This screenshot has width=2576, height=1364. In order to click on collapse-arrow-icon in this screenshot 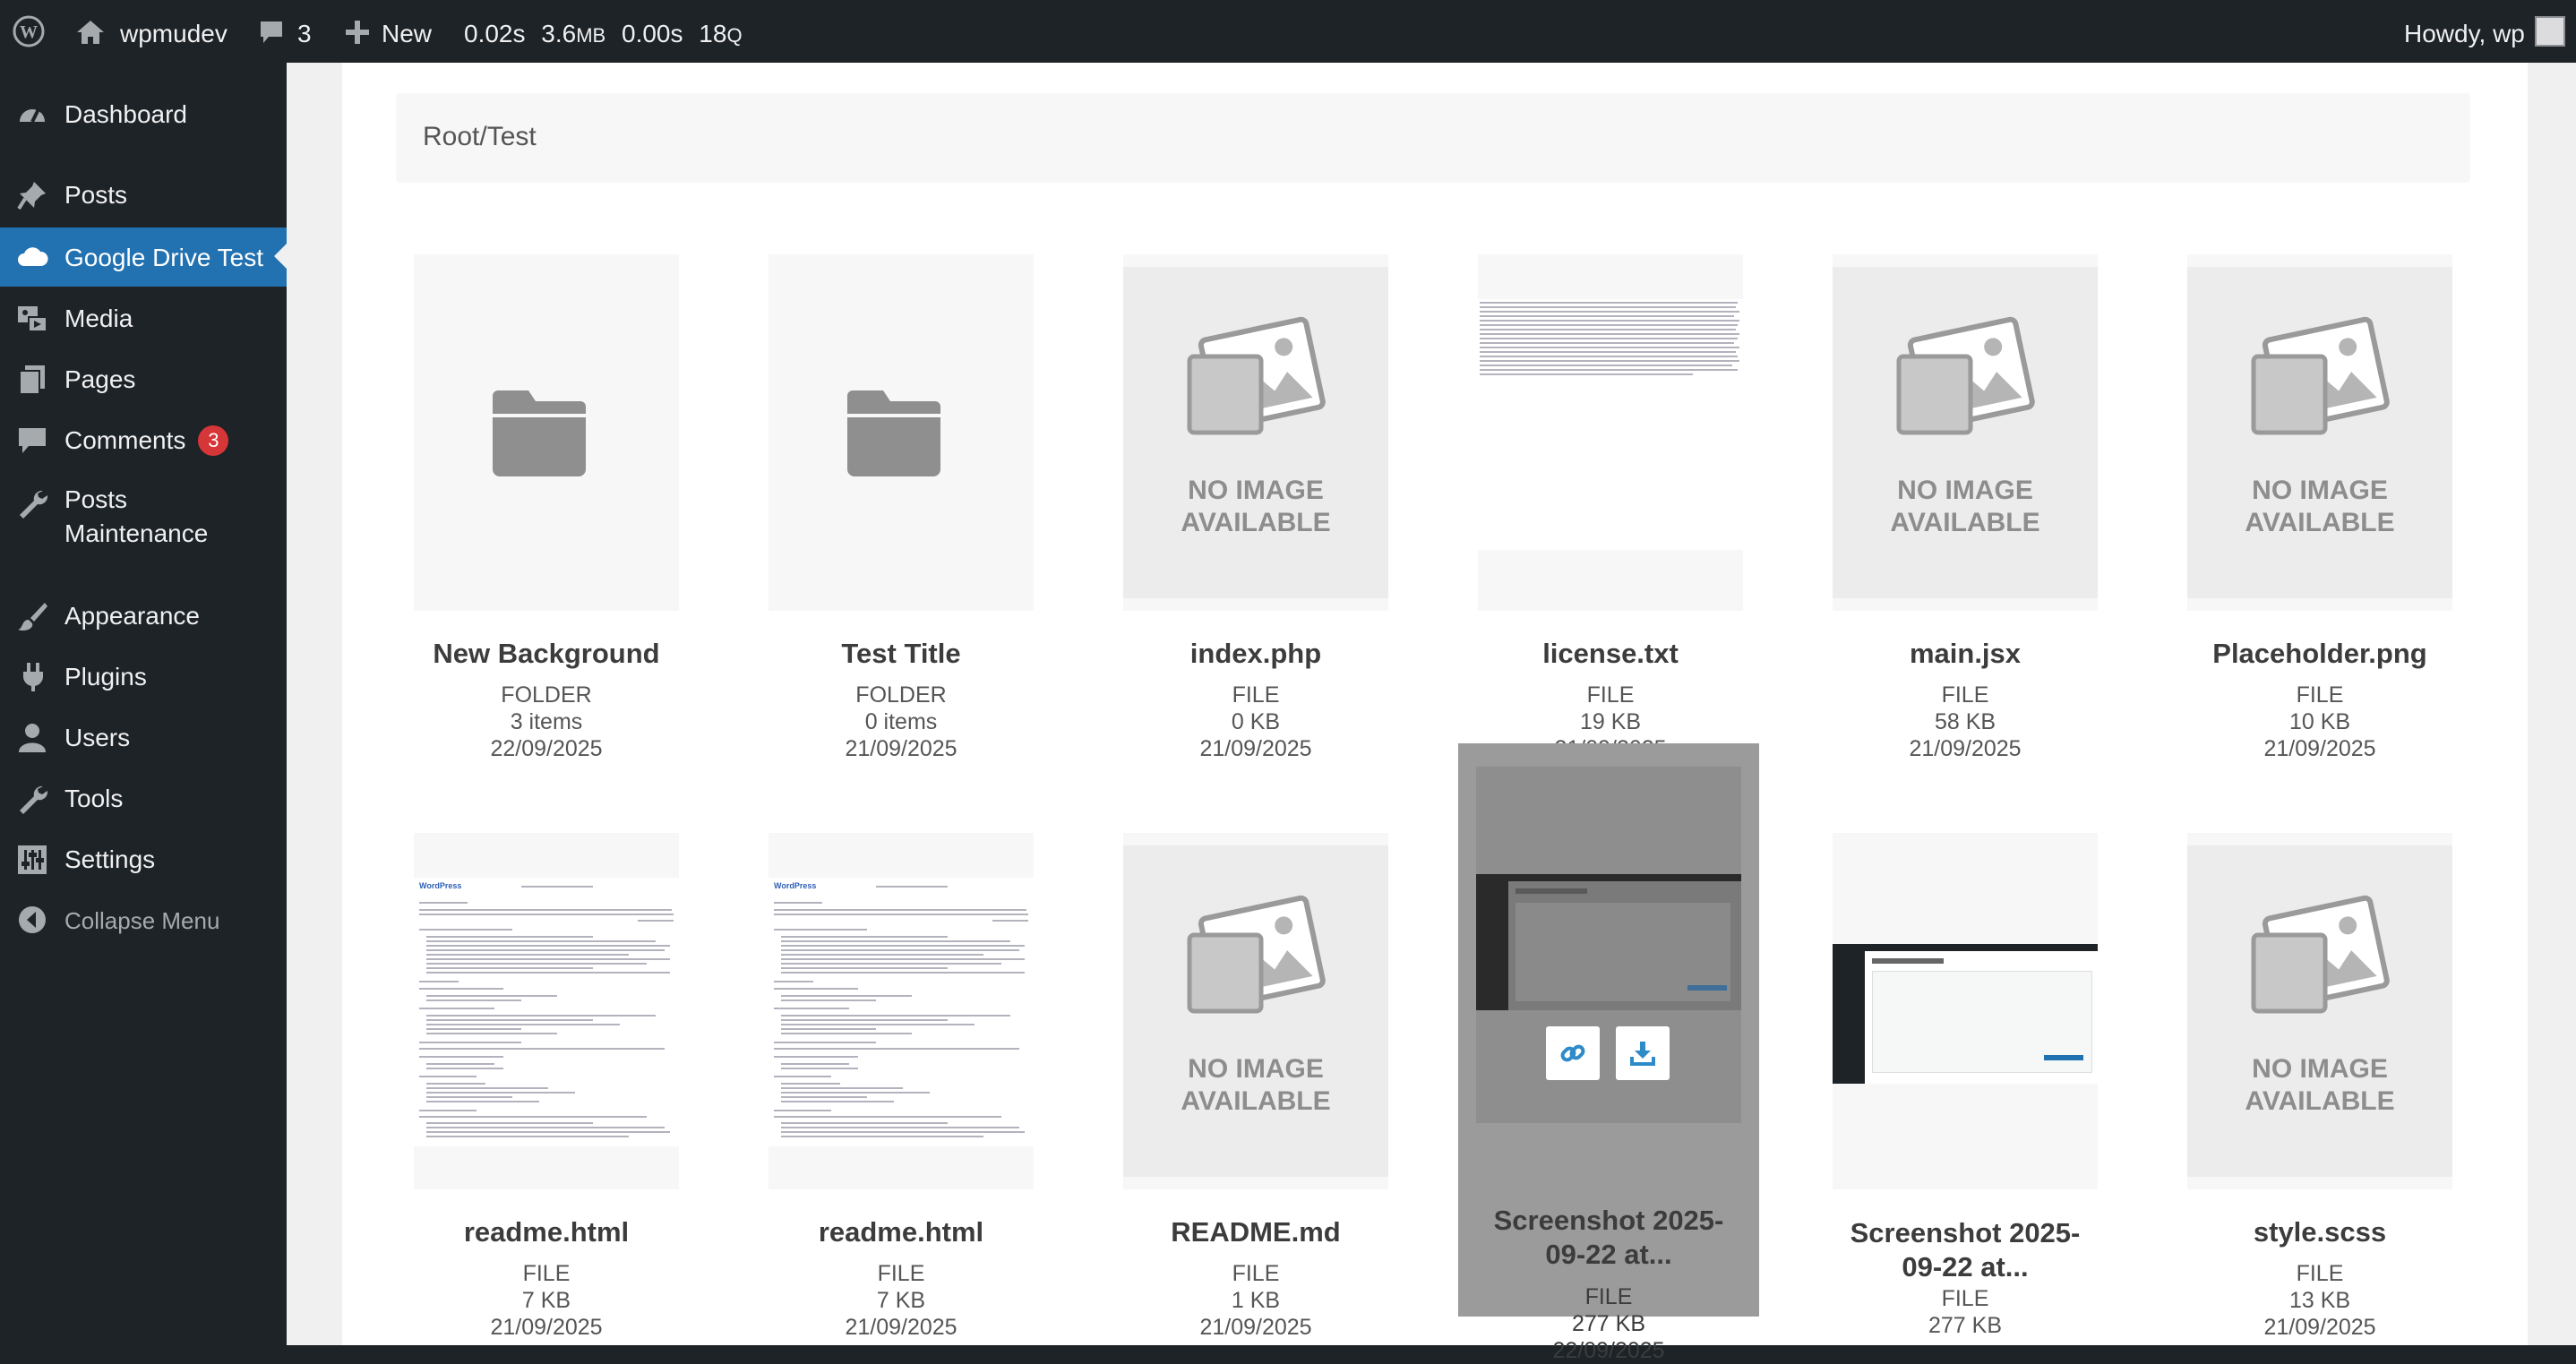, I will do `click(32, 920)`.